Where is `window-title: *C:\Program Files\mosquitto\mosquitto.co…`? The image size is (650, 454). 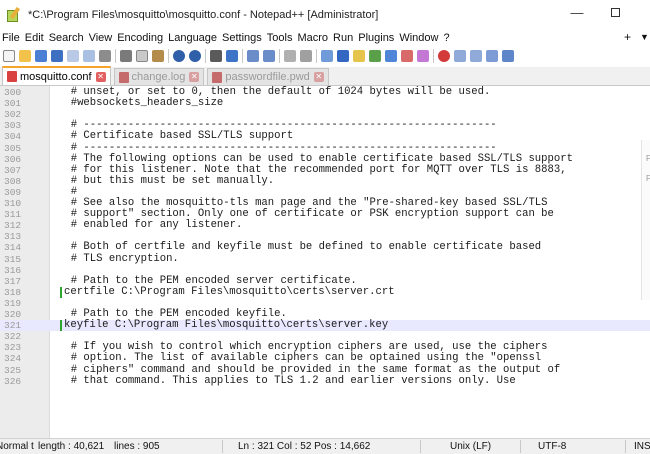
window-title: *C:\Program Files\mosquitto\mosquitto.co… is located at coordinates (203, 15).